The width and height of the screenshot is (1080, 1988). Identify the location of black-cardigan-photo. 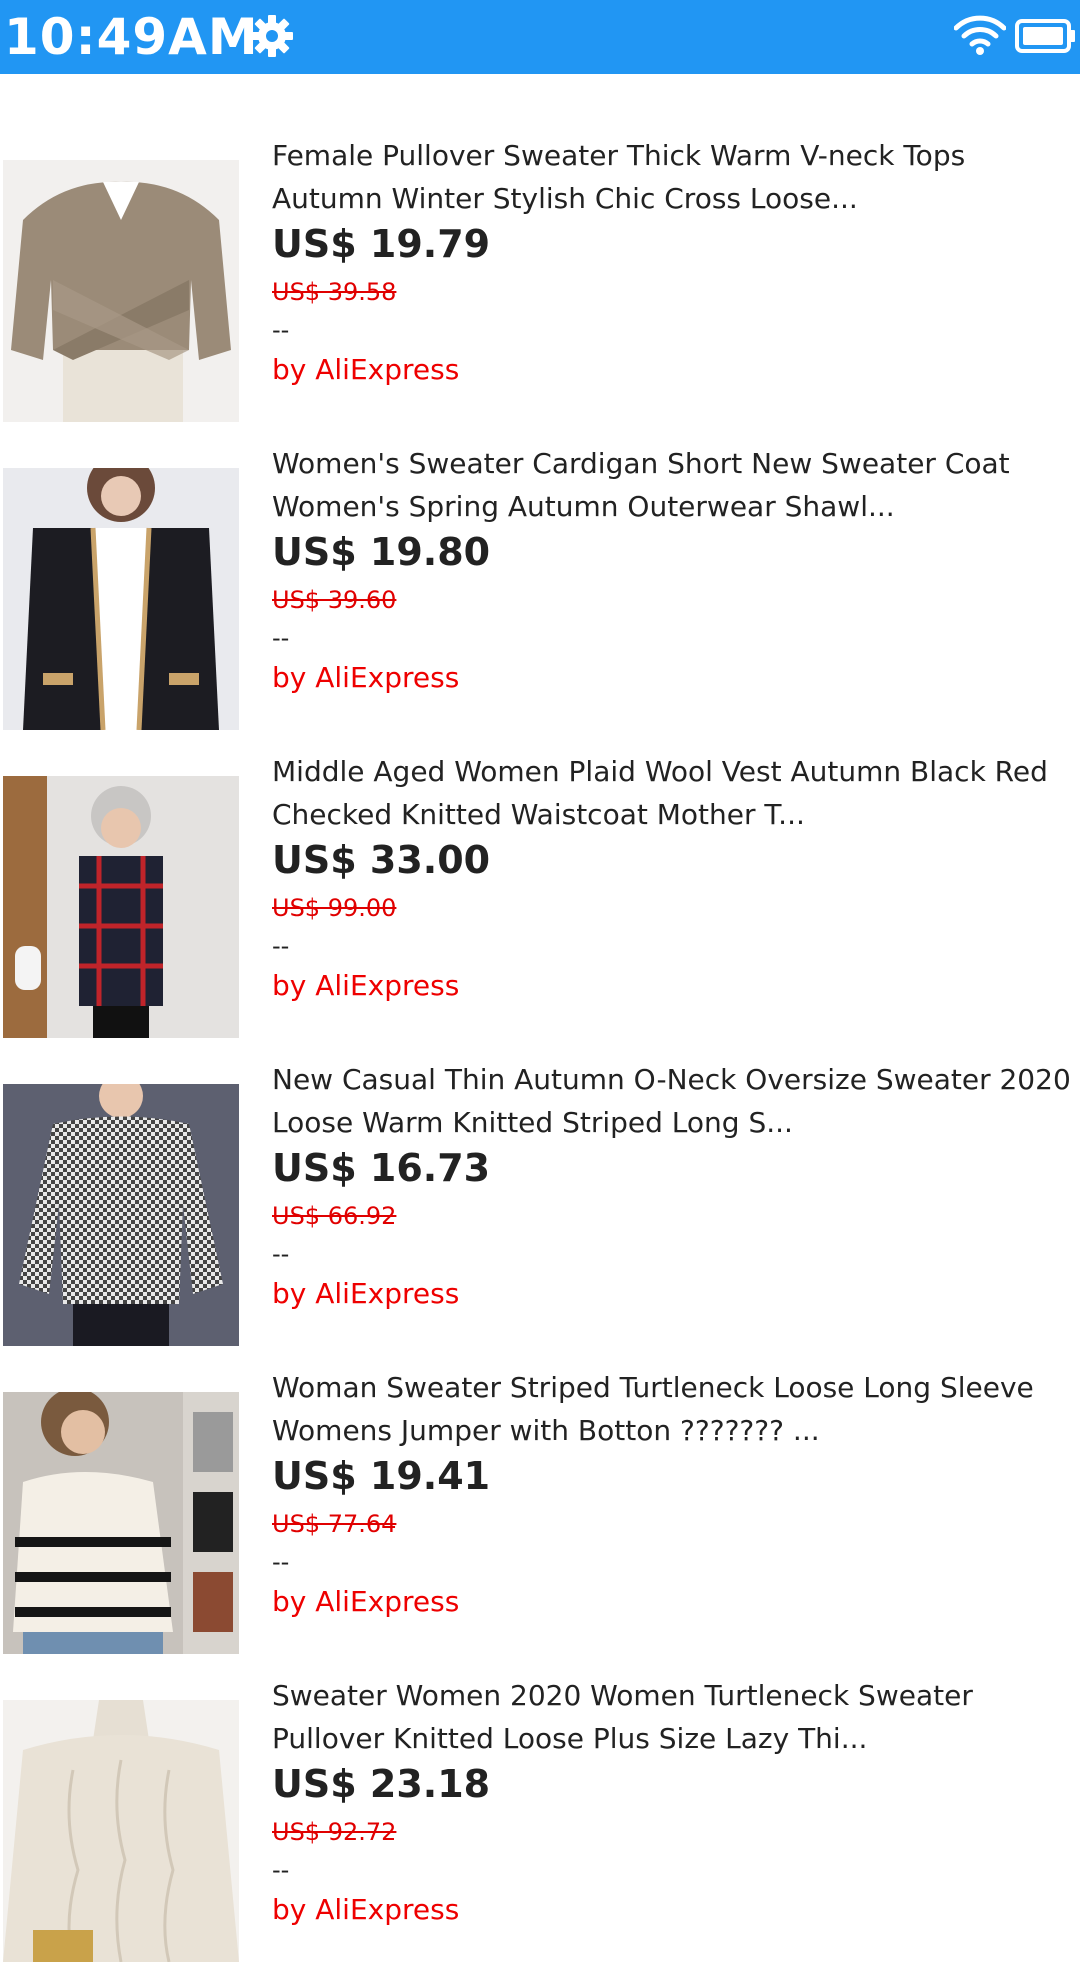
(121, 599).